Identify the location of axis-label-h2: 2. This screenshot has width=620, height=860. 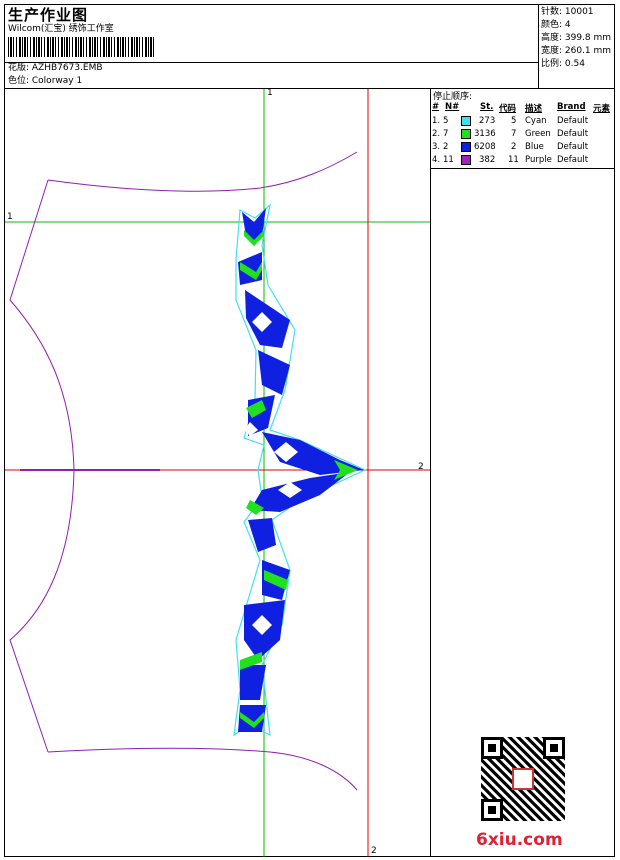
(421, 467).